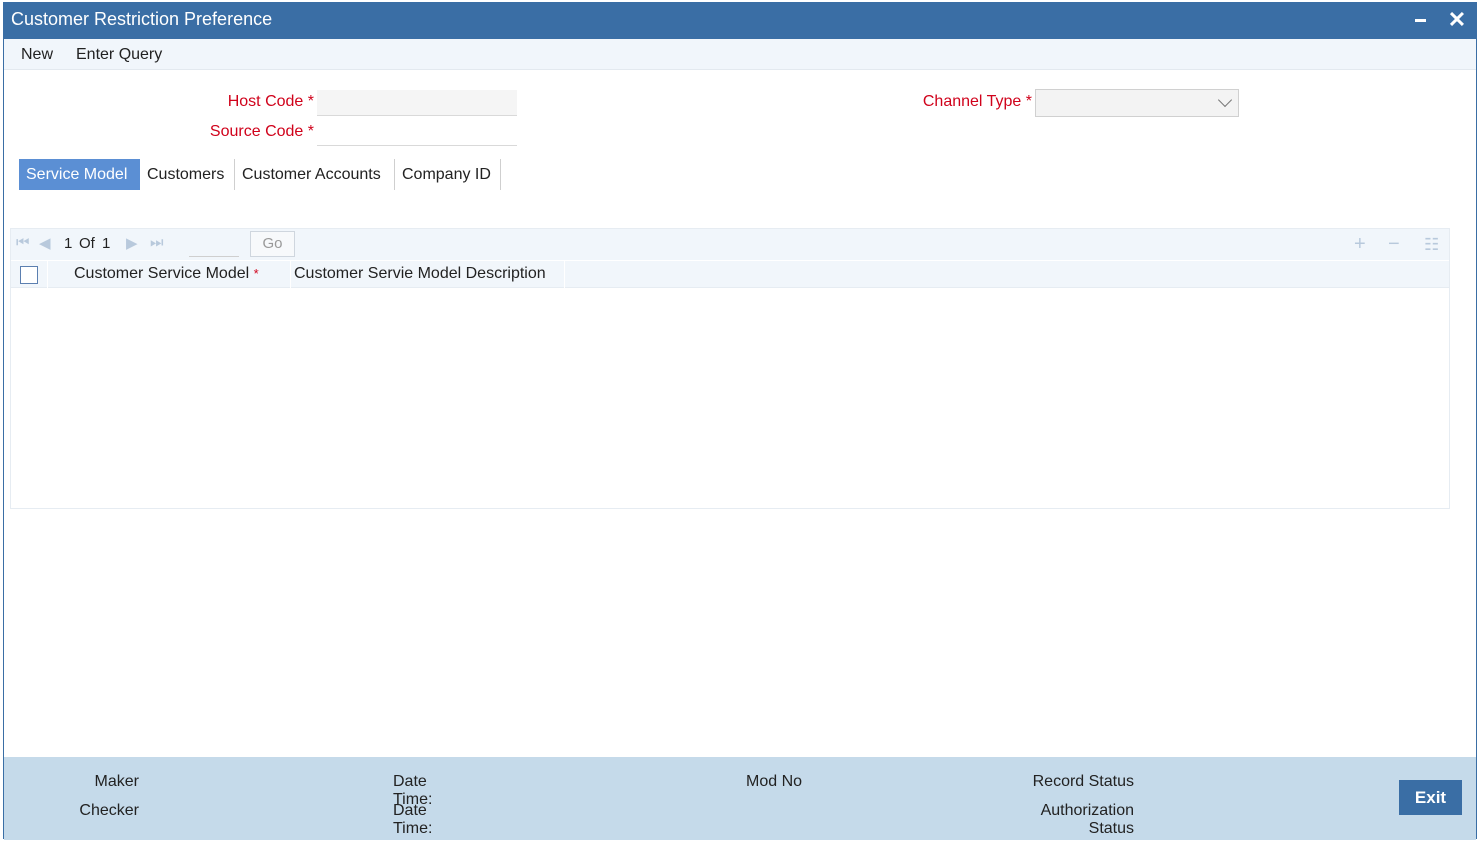  Describe the element at coordinates (1111, 828) in the screenshot. I see `authorization-status-label-line2: Status` at that location.